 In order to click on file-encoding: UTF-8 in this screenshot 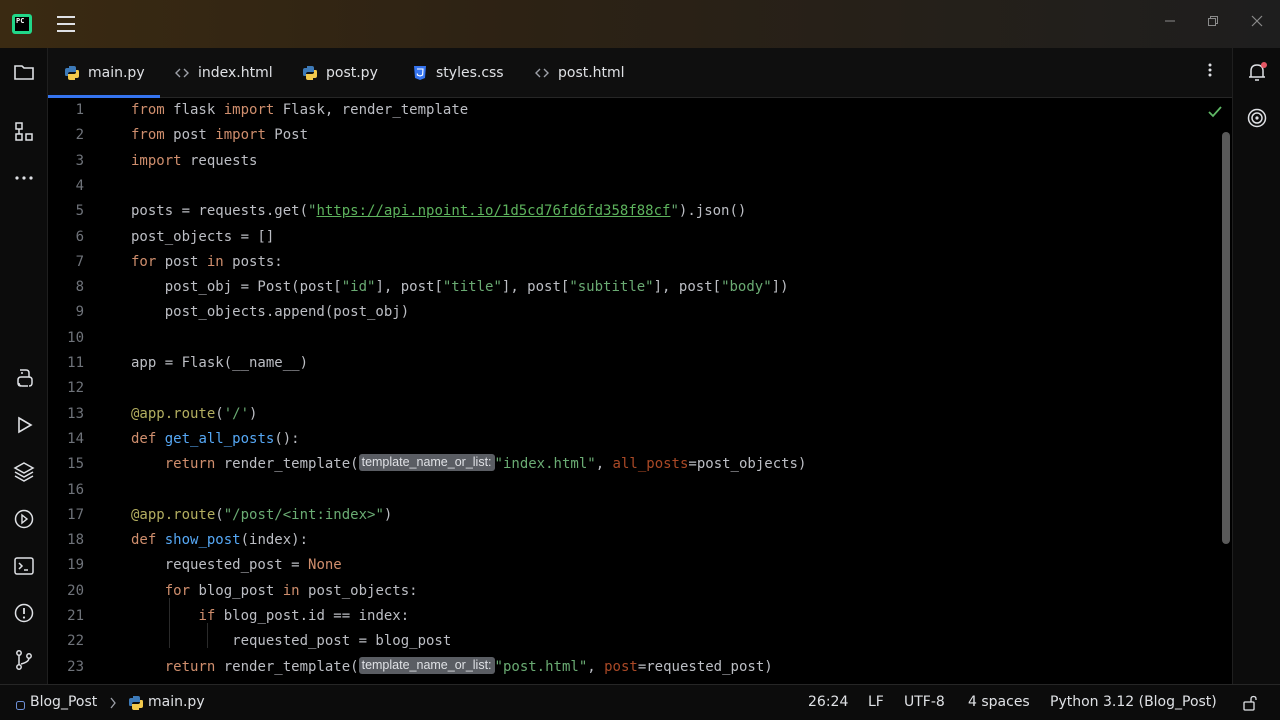, I will do `click(924, 702)`.